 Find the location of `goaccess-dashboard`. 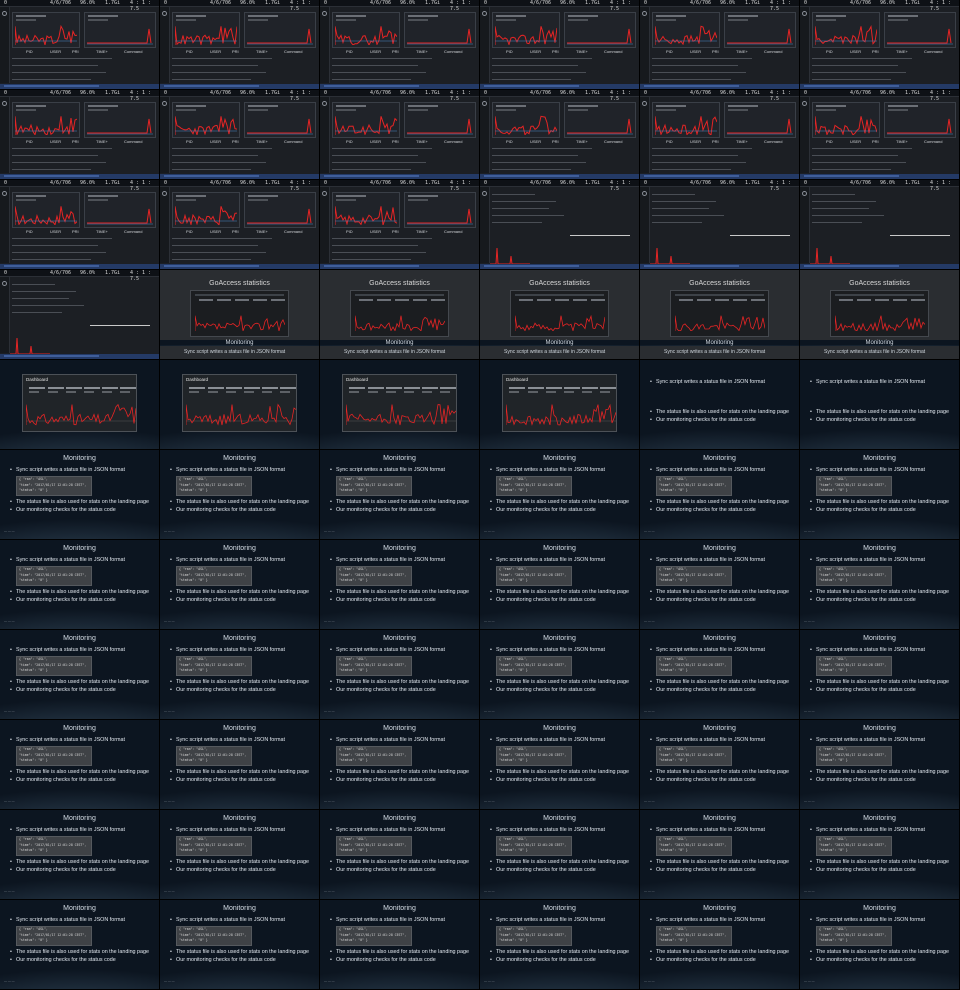

goaccess-dashboard is located at coordinates (719, 313).